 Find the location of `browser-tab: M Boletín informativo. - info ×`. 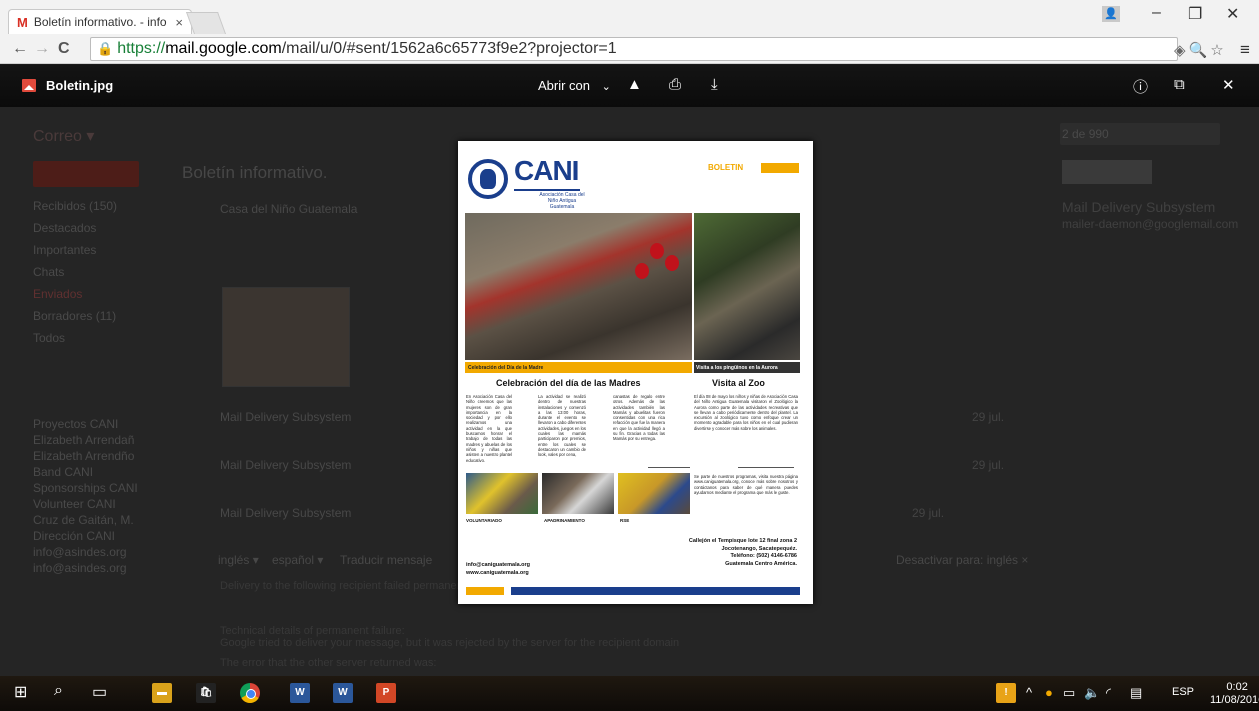

browser-tab: M Boletín informativo. - info × is located at coordinates (100, 21).